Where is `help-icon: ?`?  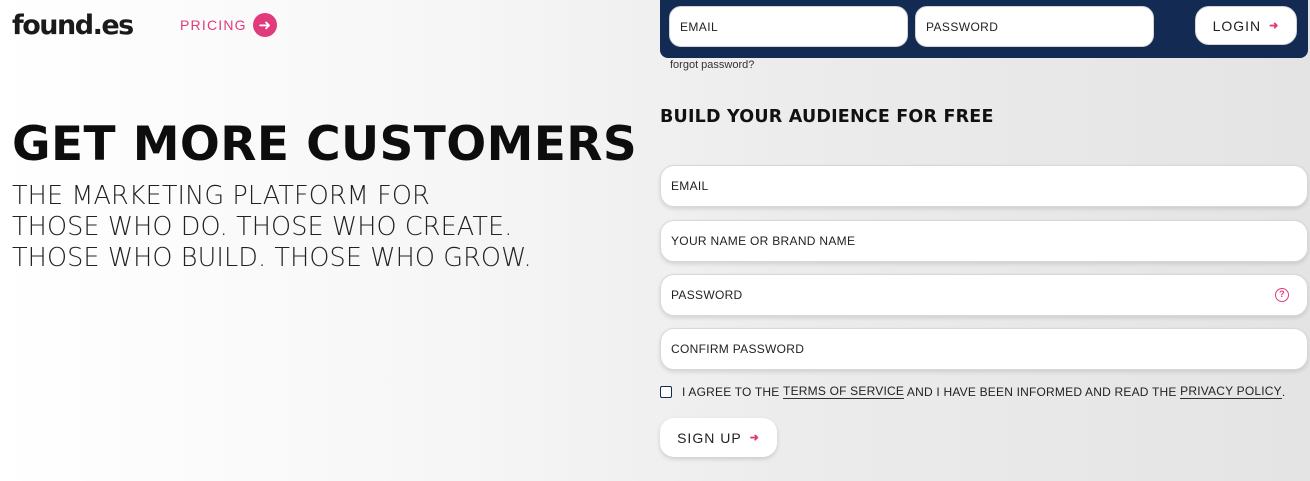 help-icon: ? is located at coordinates (1282, 295).